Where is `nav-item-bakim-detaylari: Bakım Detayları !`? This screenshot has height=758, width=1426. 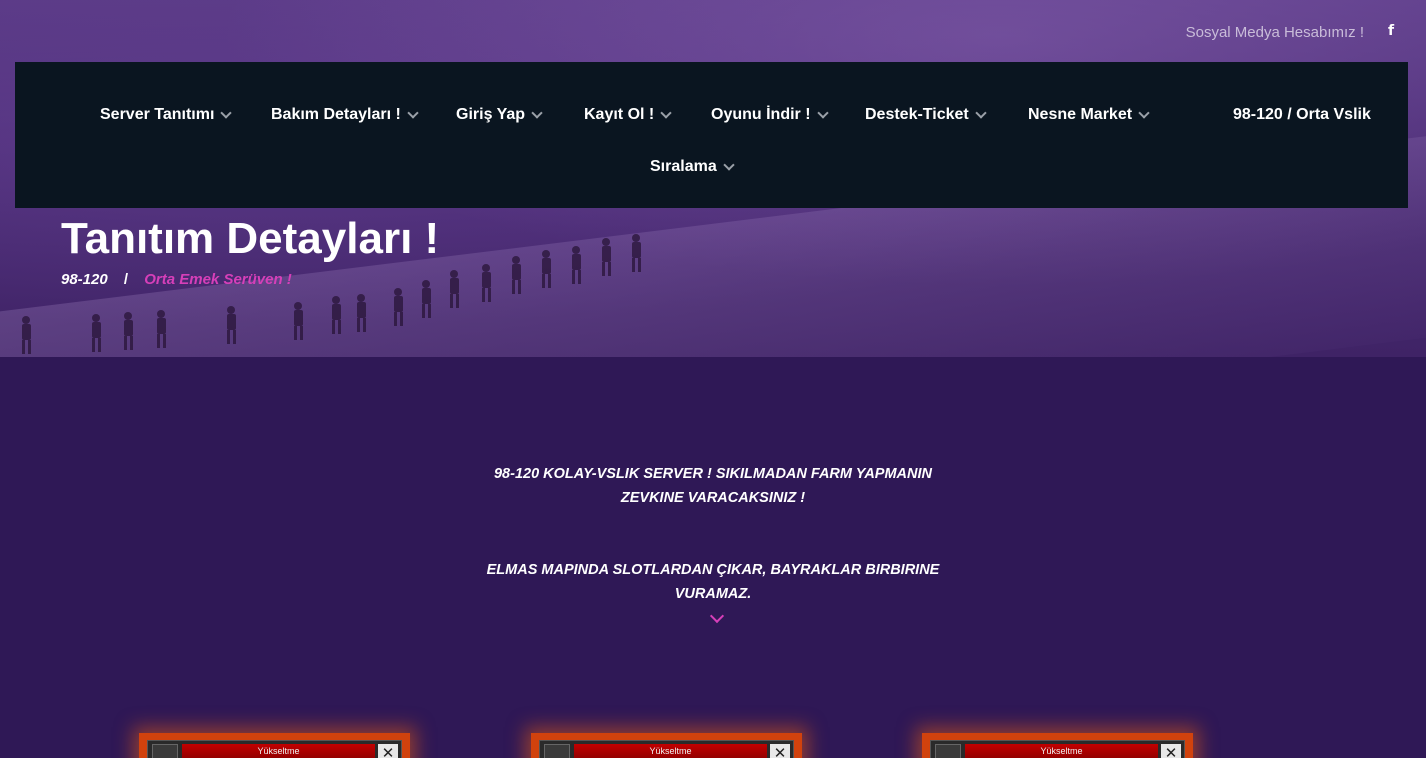 nav-item-bakim-detaylari: Bakım Detayları ! is located at coordinates (345, 115).